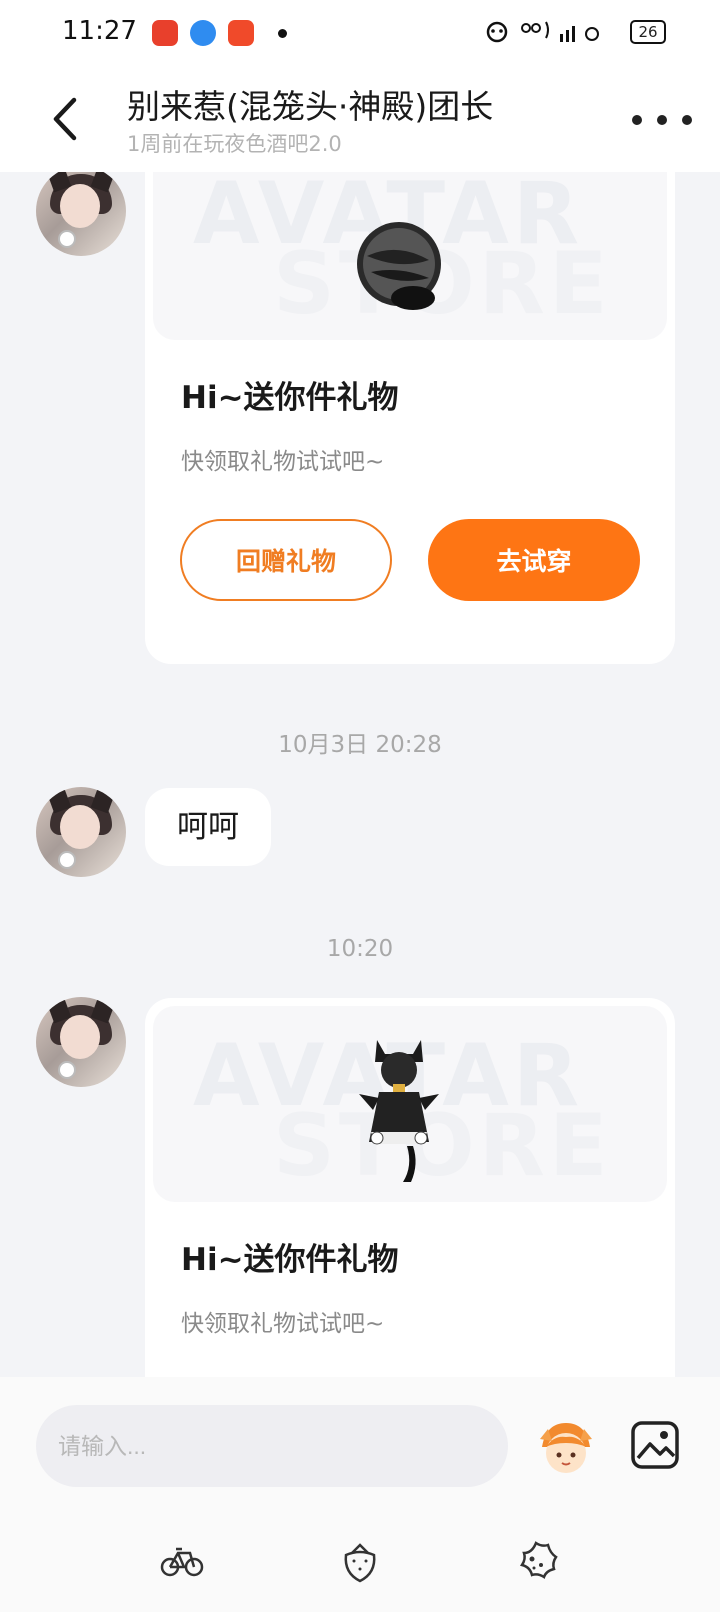  What do you see at coordinates (648, 32) in the screenshot?
I see `battery-indicator: 26` at bounding box center [648, 32].